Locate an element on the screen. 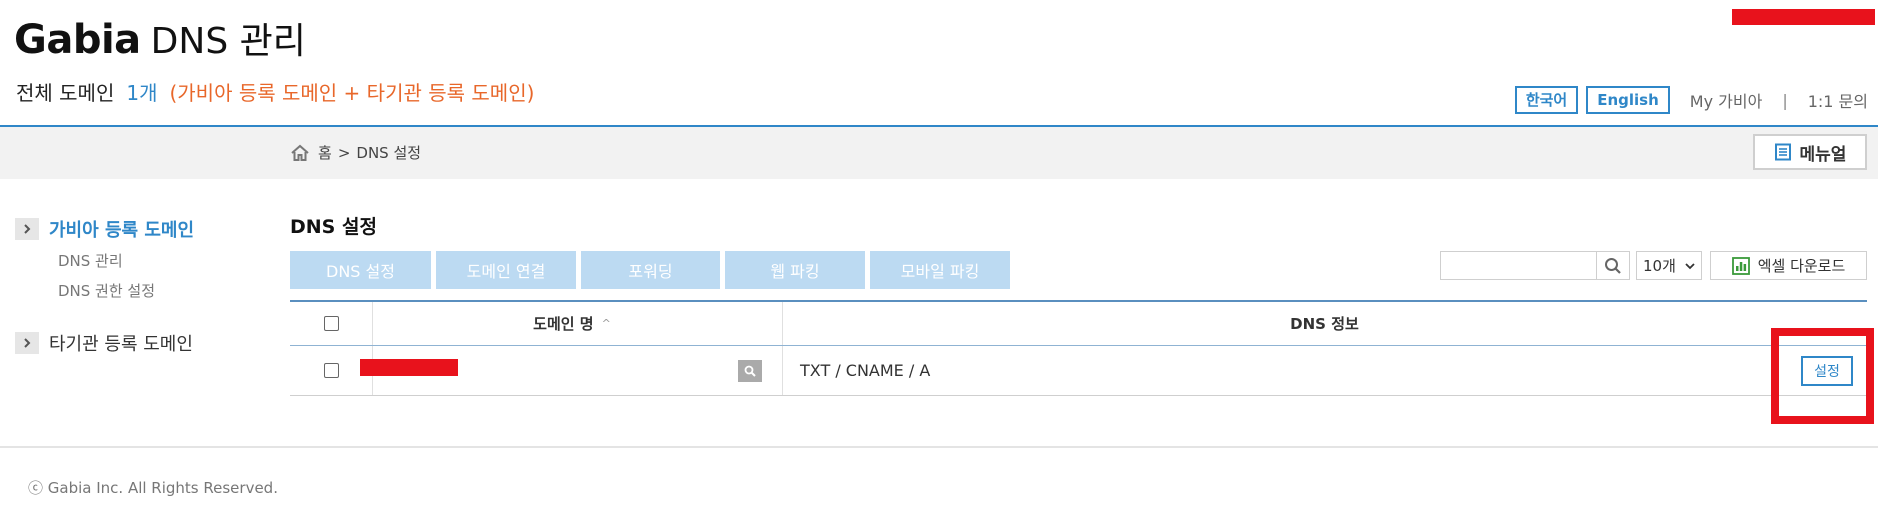 The height and width of the screenshot is (510, 1878). tab-forwarding: 포워딩 is located at coordinates (650, 270).